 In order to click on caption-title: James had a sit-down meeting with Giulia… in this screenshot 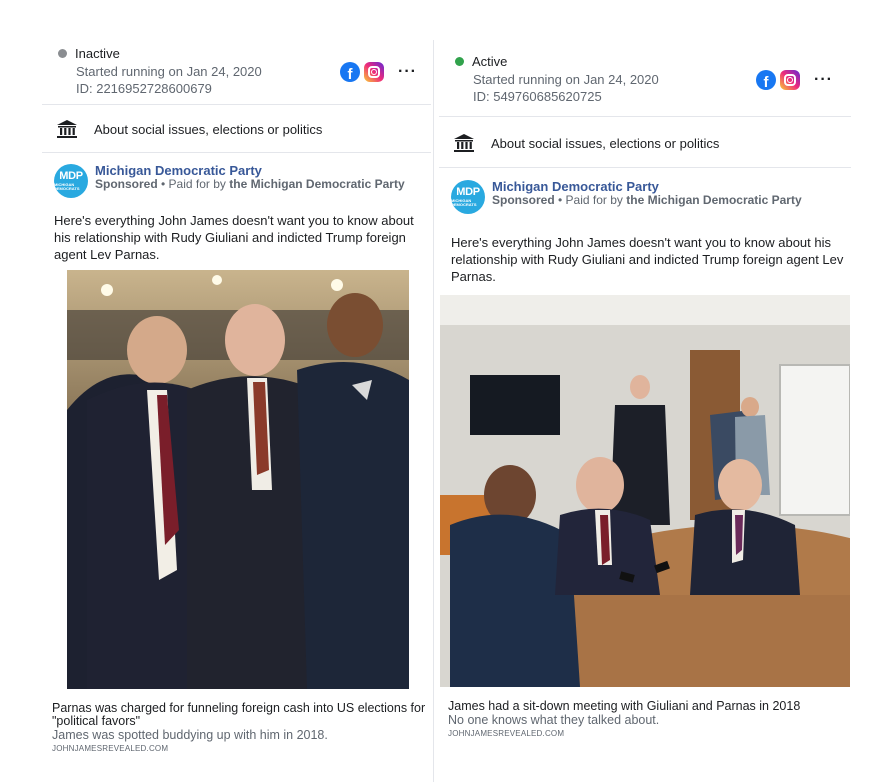, I will do `click(624, 706)`.